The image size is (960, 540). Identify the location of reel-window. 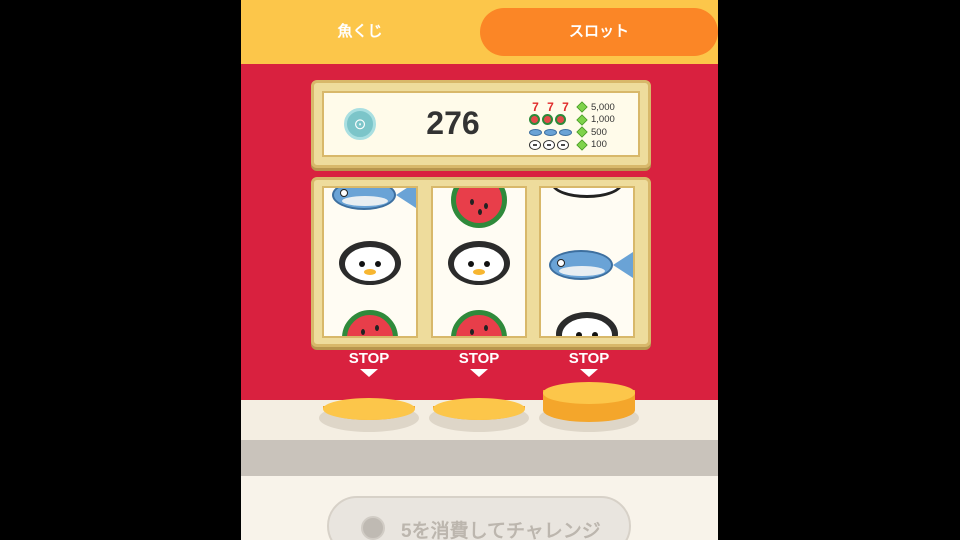
(481, 262).